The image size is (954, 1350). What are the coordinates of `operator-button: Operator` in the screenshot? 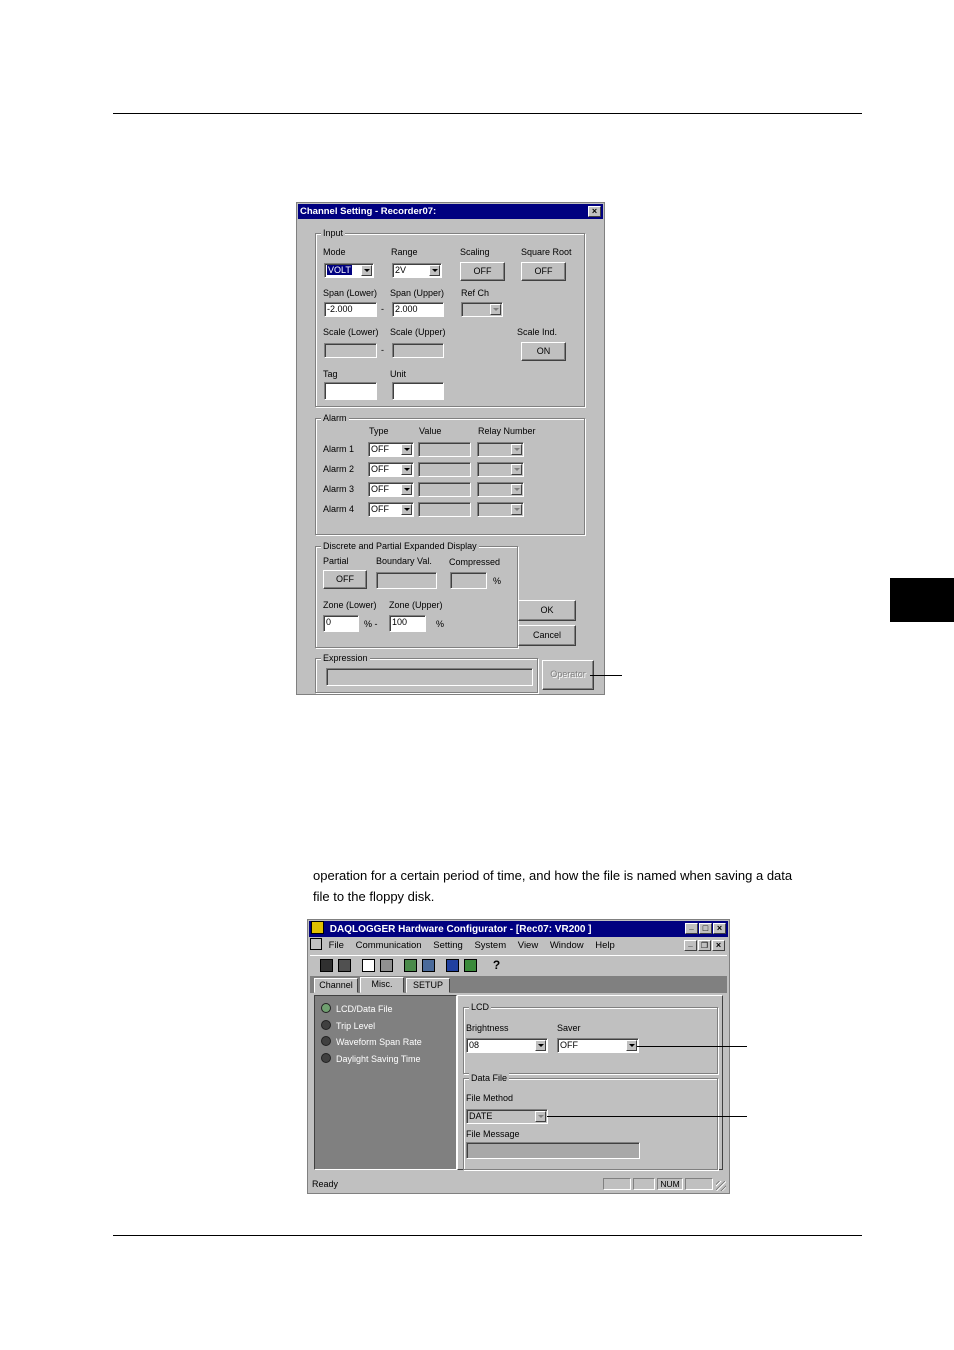 It's located at (568, 675).